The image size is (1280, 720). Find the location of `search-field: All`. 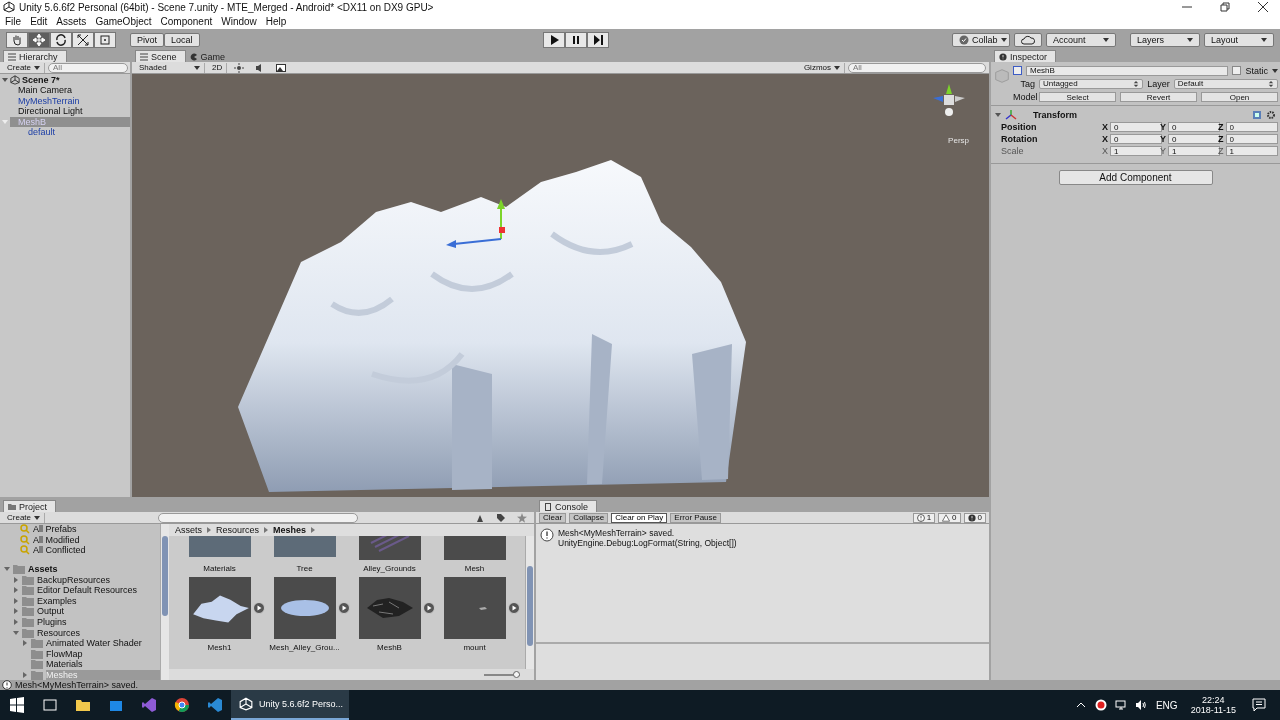

search-field: All is located at coordinates (88, 67).